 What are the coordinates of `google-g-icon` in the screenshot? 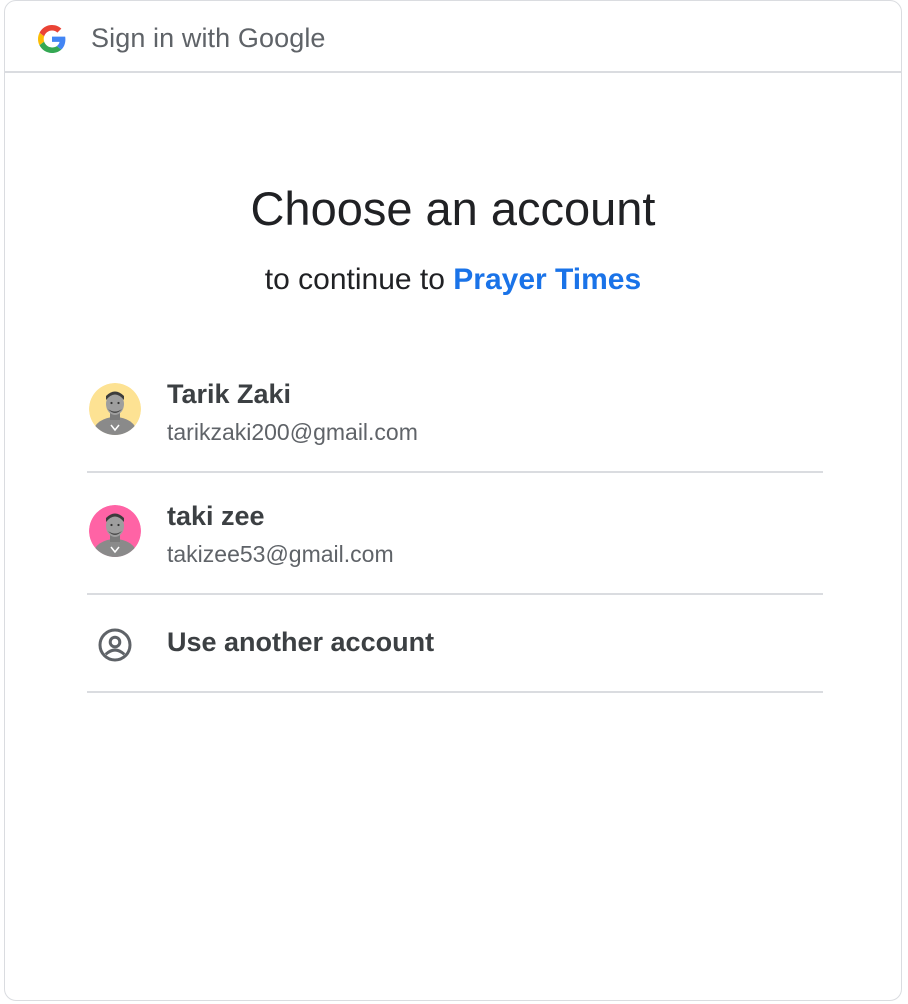 It's located at (52, 39).